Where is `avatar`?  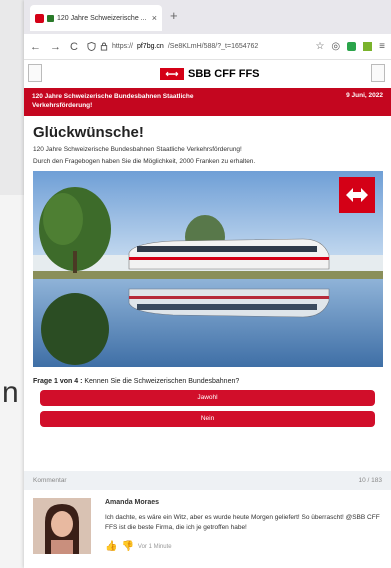 avatar is located at coordinates (62, 526).